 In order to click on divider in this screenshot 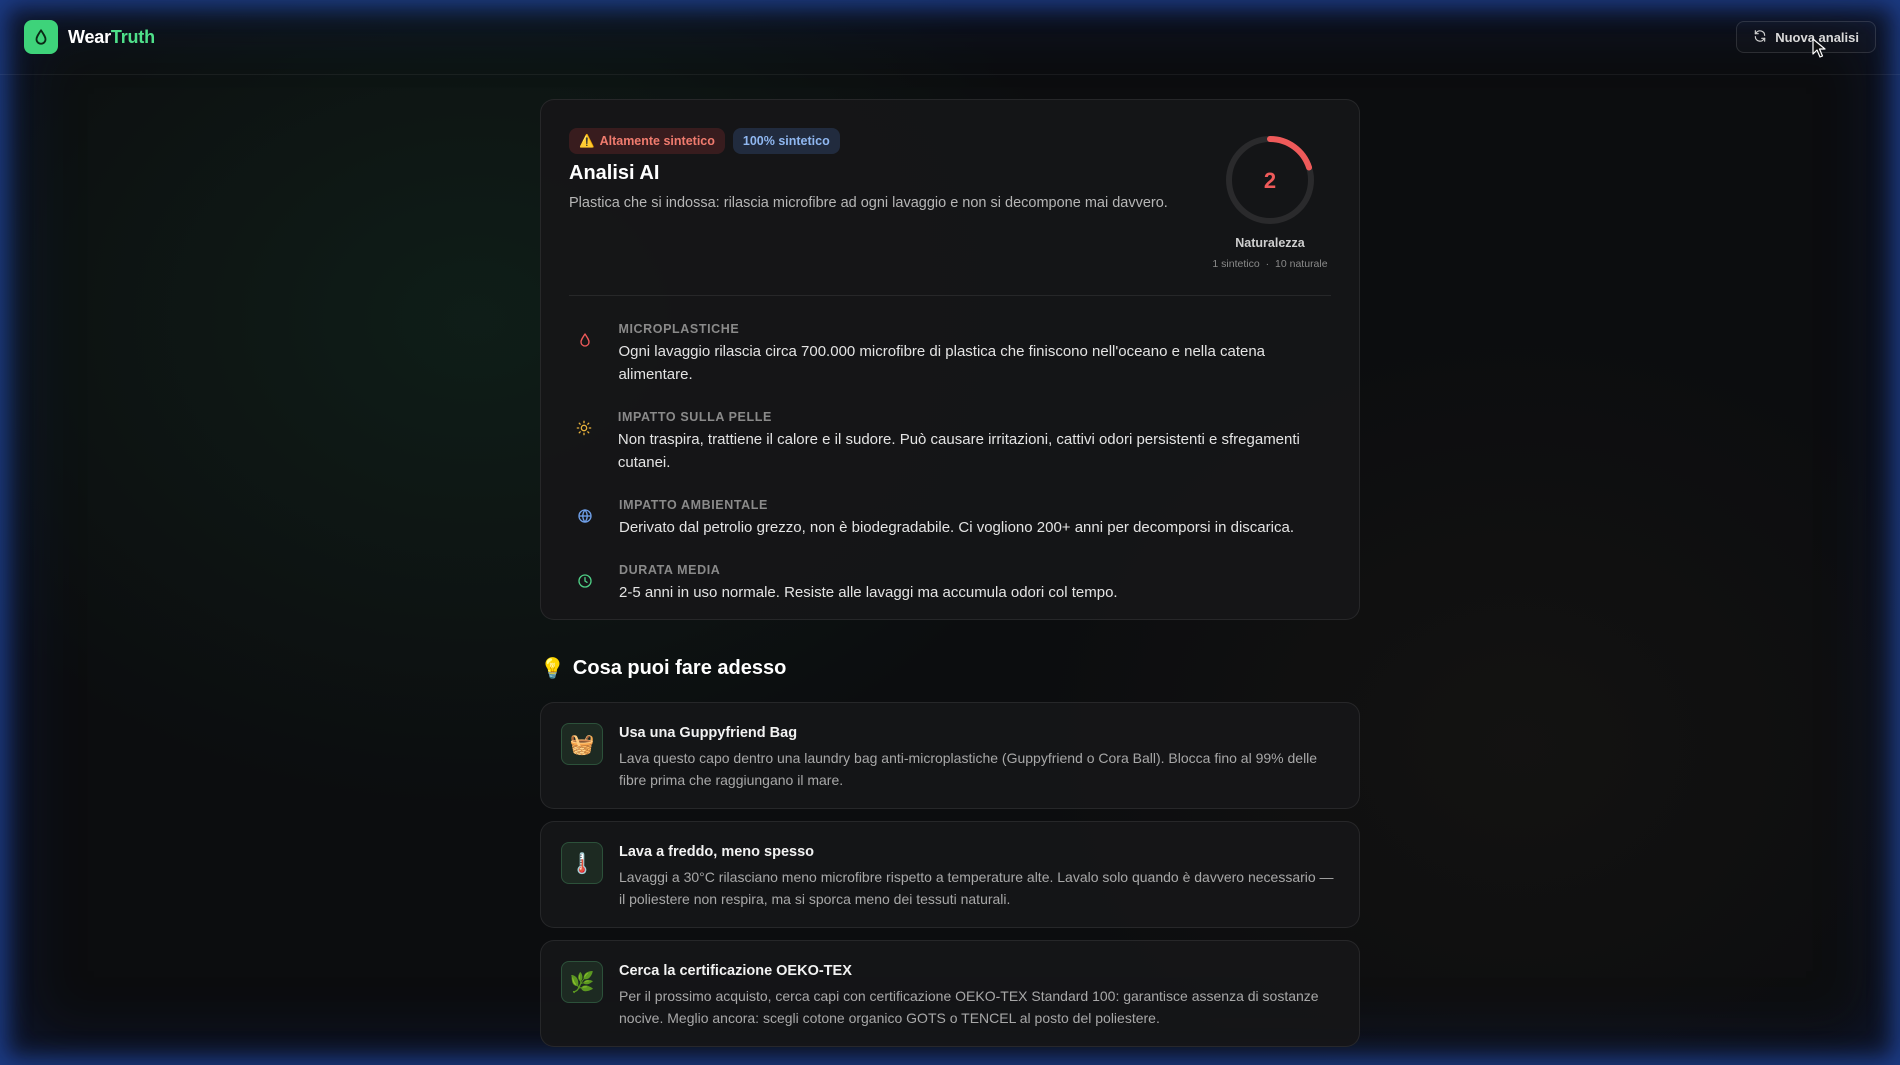, I will do `click(950, 295)`.